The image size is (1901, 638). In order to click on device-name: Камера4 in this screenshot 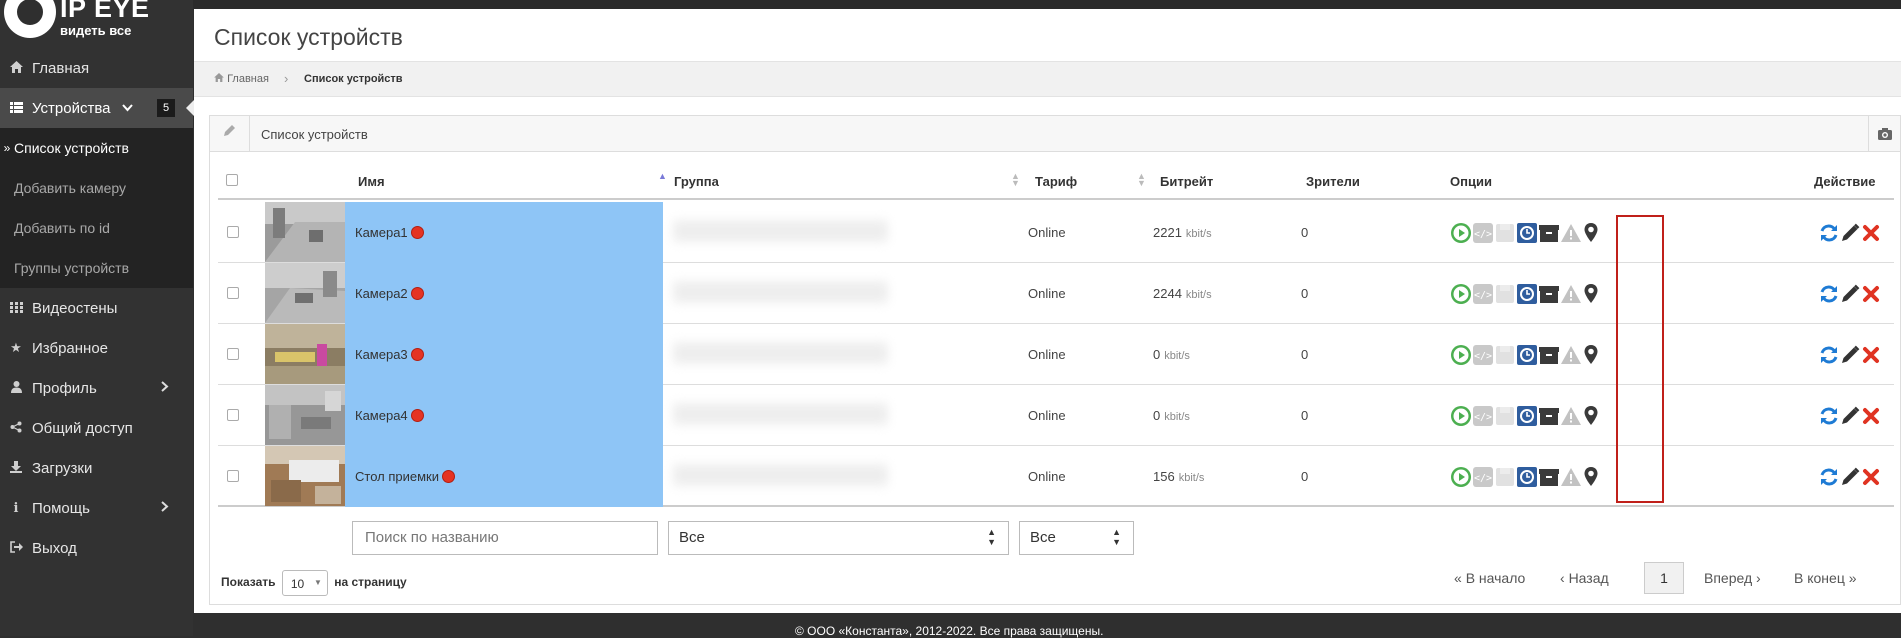, I will do `click(381, 415)`.